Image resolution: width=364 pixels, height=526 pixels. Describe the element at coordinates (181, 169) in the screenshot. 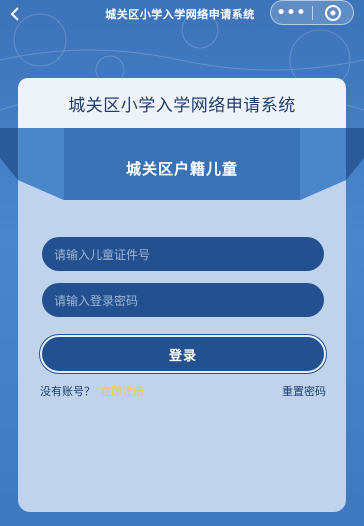

I see `section-title: 城关区户籍儿童` at that location.